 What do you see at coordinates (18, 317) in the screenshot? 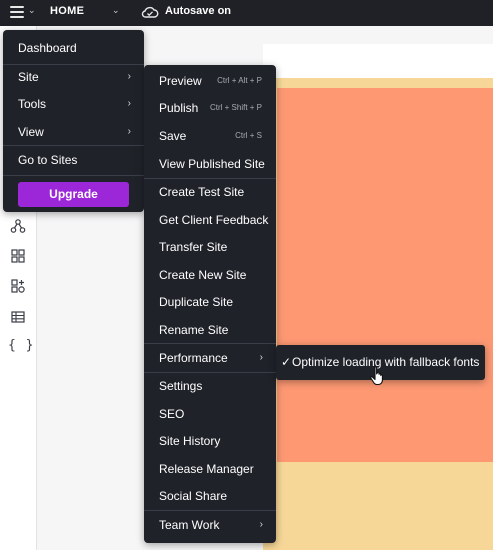
I see `table-icon` at bounding box center [18, 317].